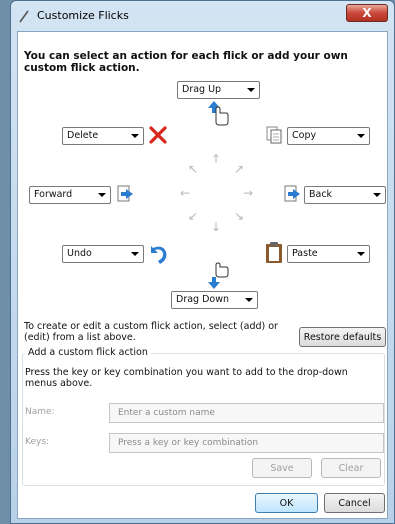  Describe the element at coordinates (305, 253) in the screenshot. I see `flick-down-right-value: Paste` at that location.